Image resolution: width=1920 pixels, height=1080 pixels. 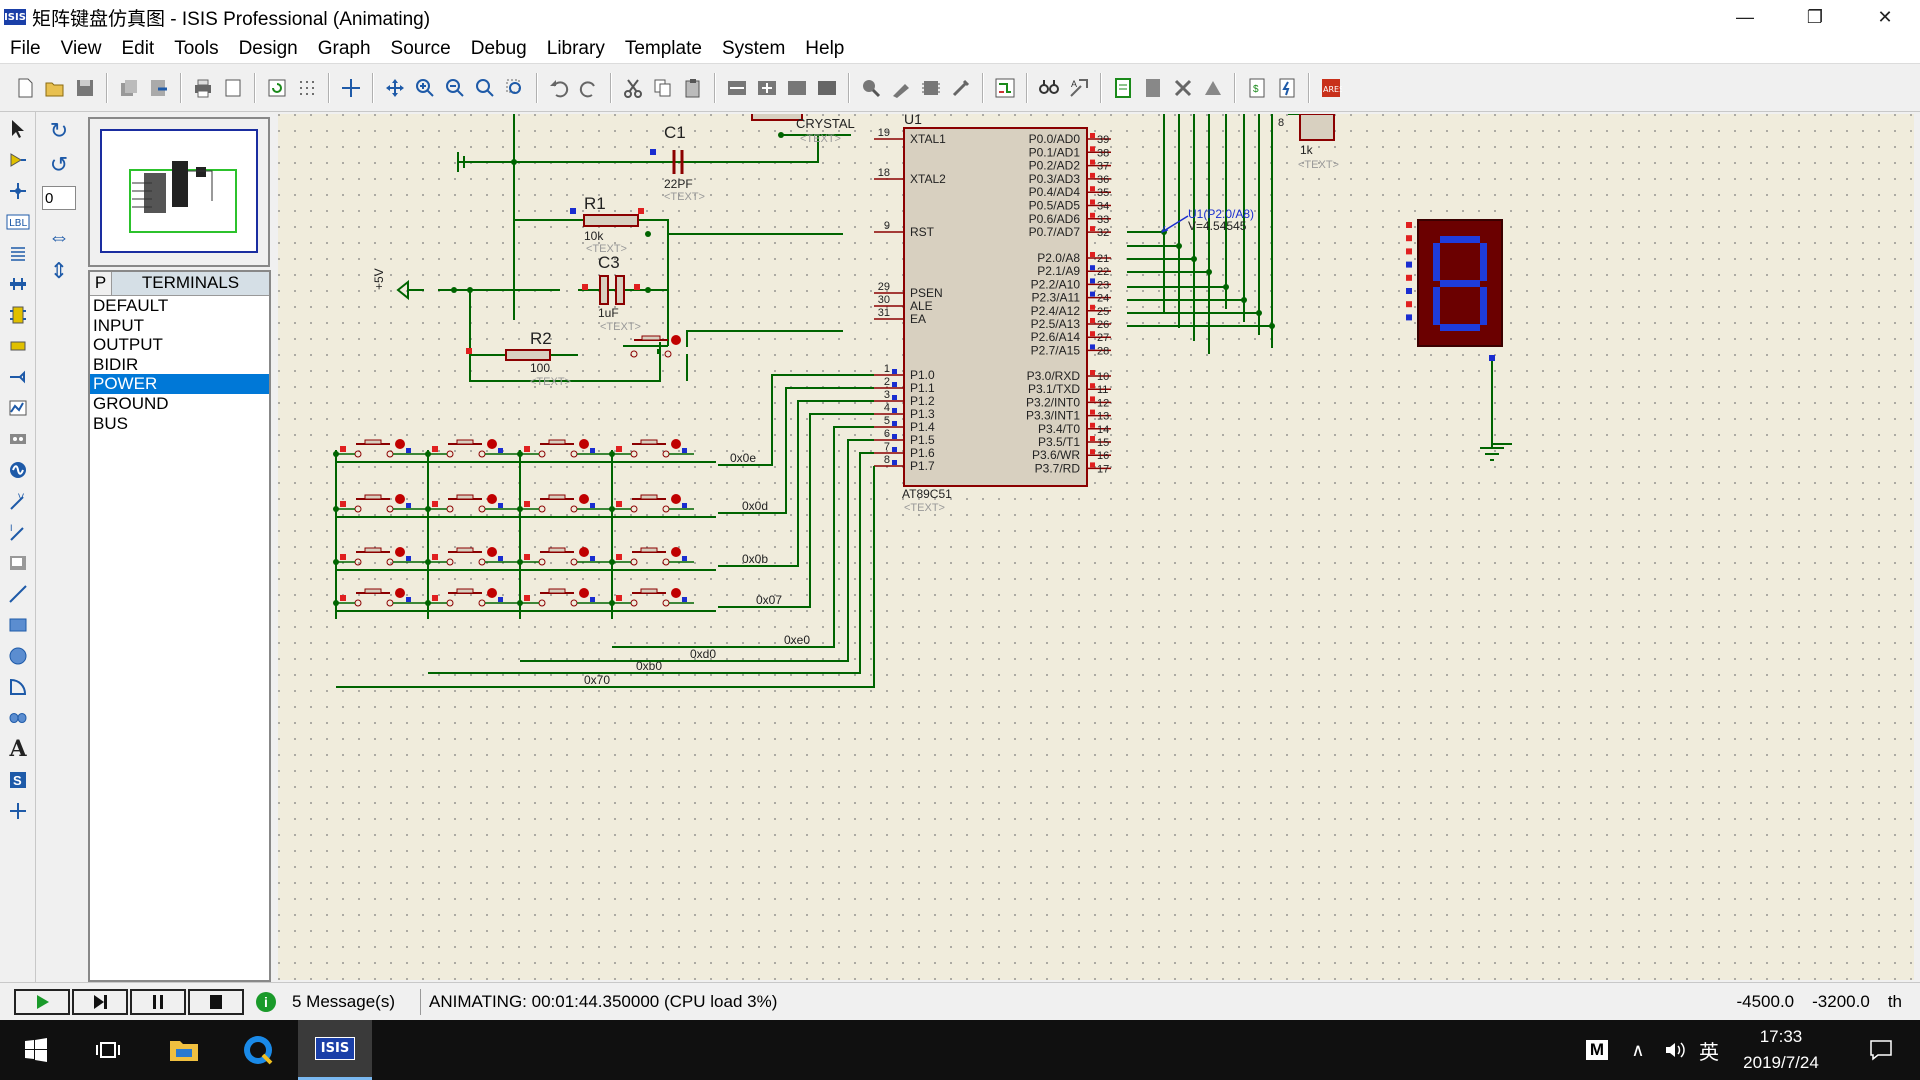 What do you see at coordinates (515, 88) in the screenshot?
I see `zoom-area-icon` at bounding box center [515, 88].